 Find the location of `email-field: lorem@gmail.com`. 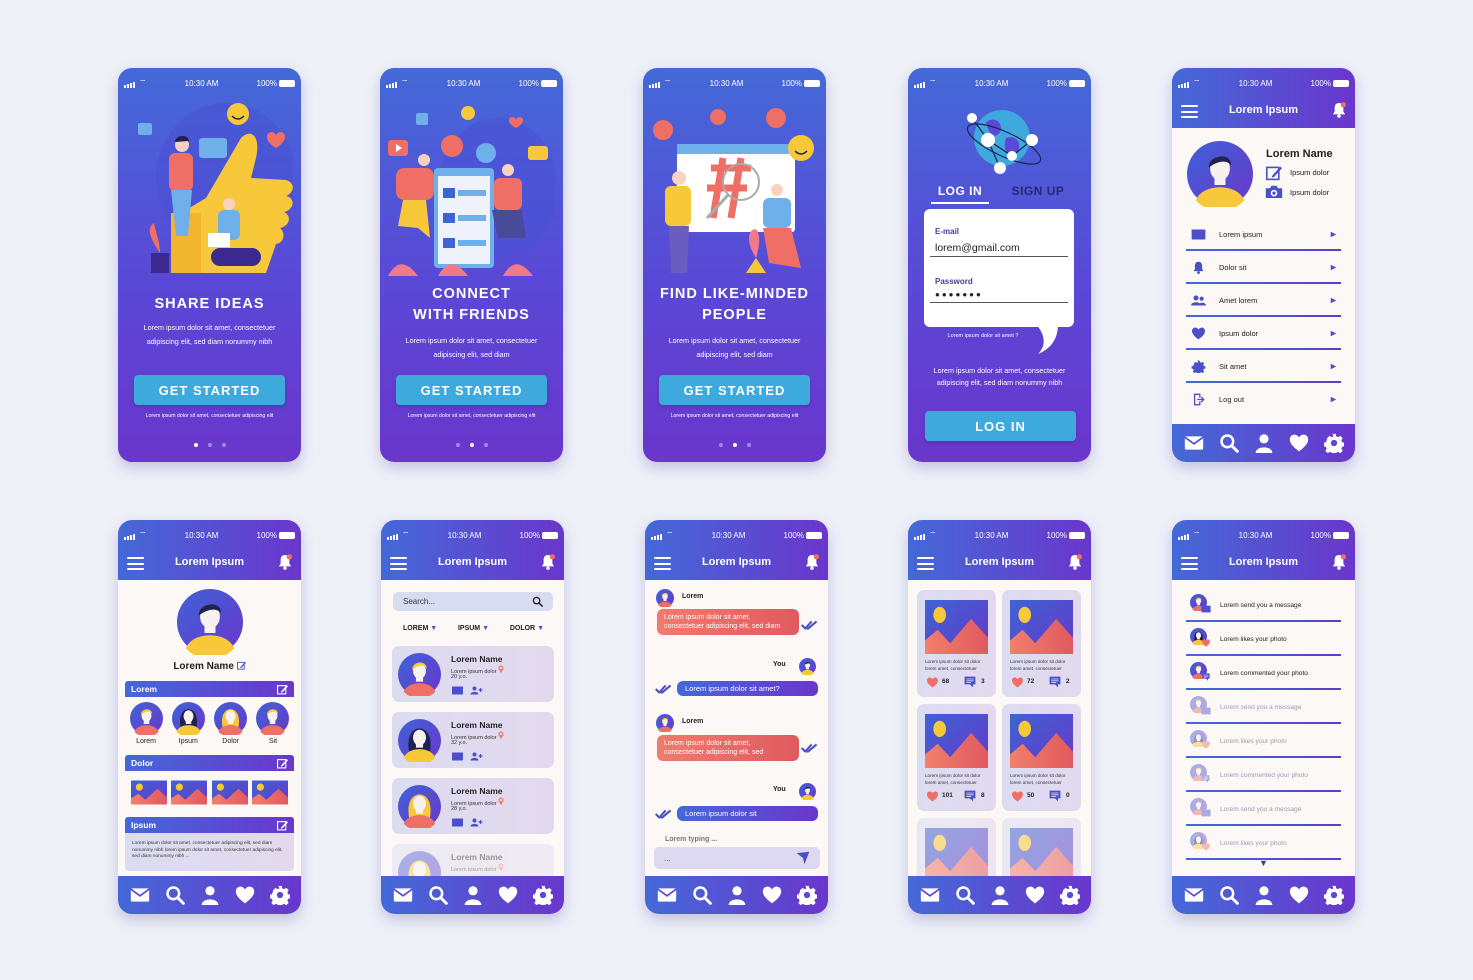

email-field: lorem@gmail.com is located at coordinates (999, 248).